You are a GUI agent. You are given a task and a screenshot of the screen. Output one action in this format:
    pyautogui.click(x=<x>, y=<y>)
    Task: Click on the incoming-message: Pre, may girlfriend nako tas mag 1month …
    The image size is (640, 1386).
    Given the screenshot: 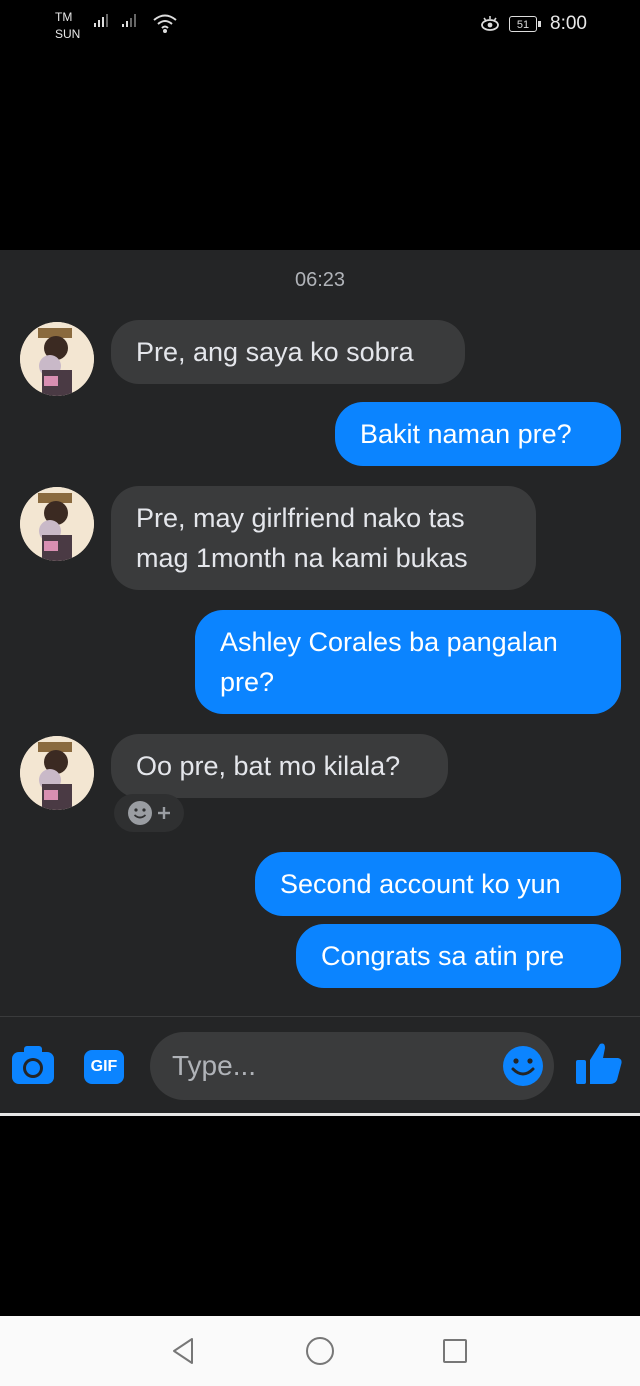 What is the action you would take?
    pyautogui.click(x=323, y=538)
    